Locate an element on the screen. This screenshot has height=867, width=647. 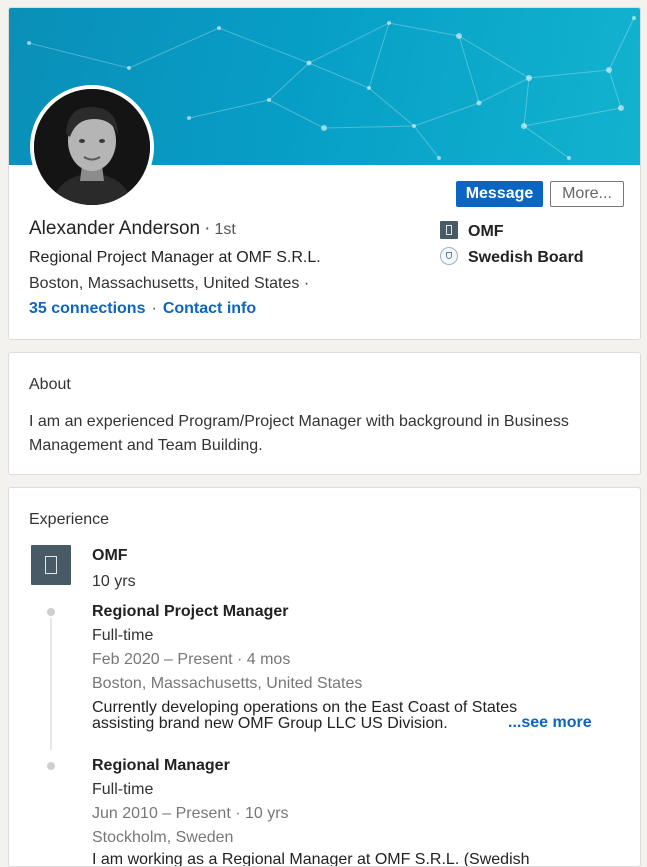
profile-avatar is located at coordinates (92, 147).